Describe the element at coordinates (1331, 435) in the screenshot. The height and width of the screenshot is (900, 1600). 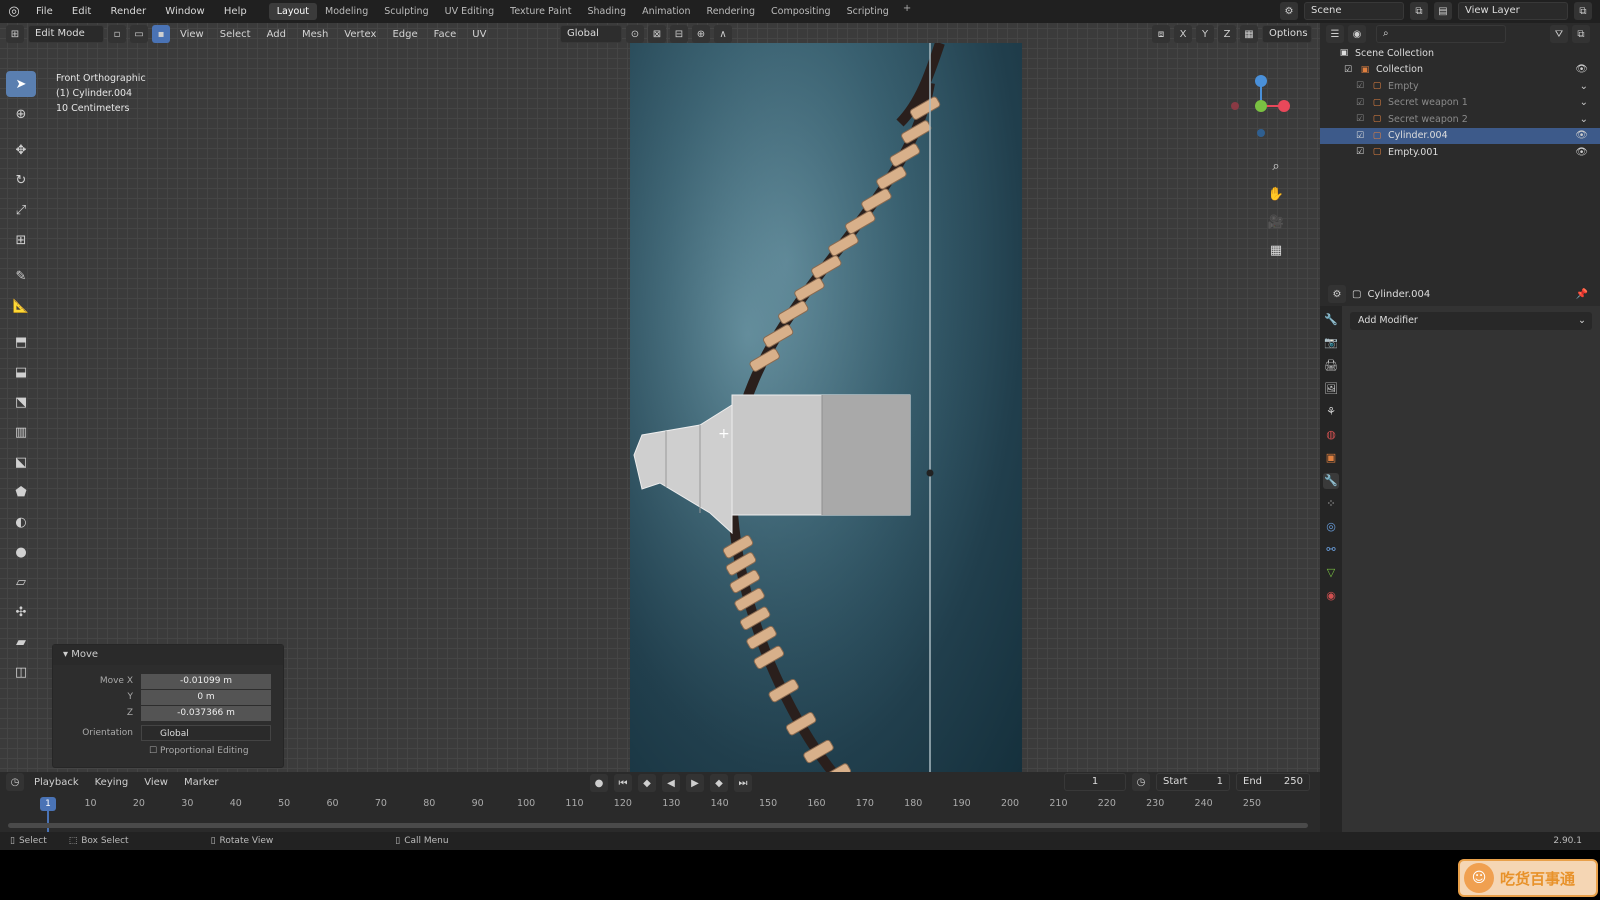
I see `world-tab-icon: ◍` at that location.